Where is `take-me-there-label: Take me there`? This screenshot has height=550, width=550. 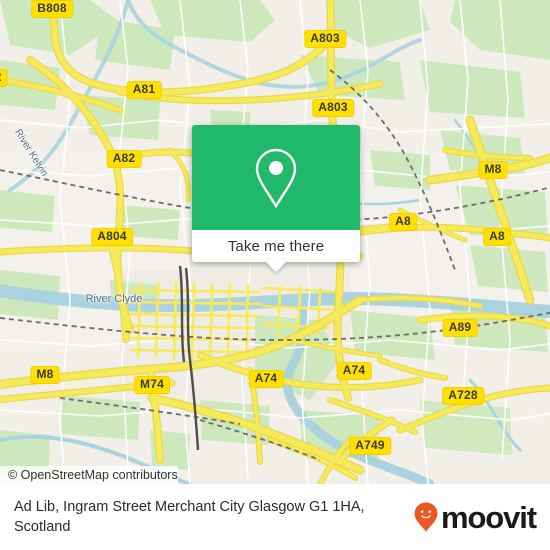 take-me-there-label: Take me there is located at coordinates (276, 246).